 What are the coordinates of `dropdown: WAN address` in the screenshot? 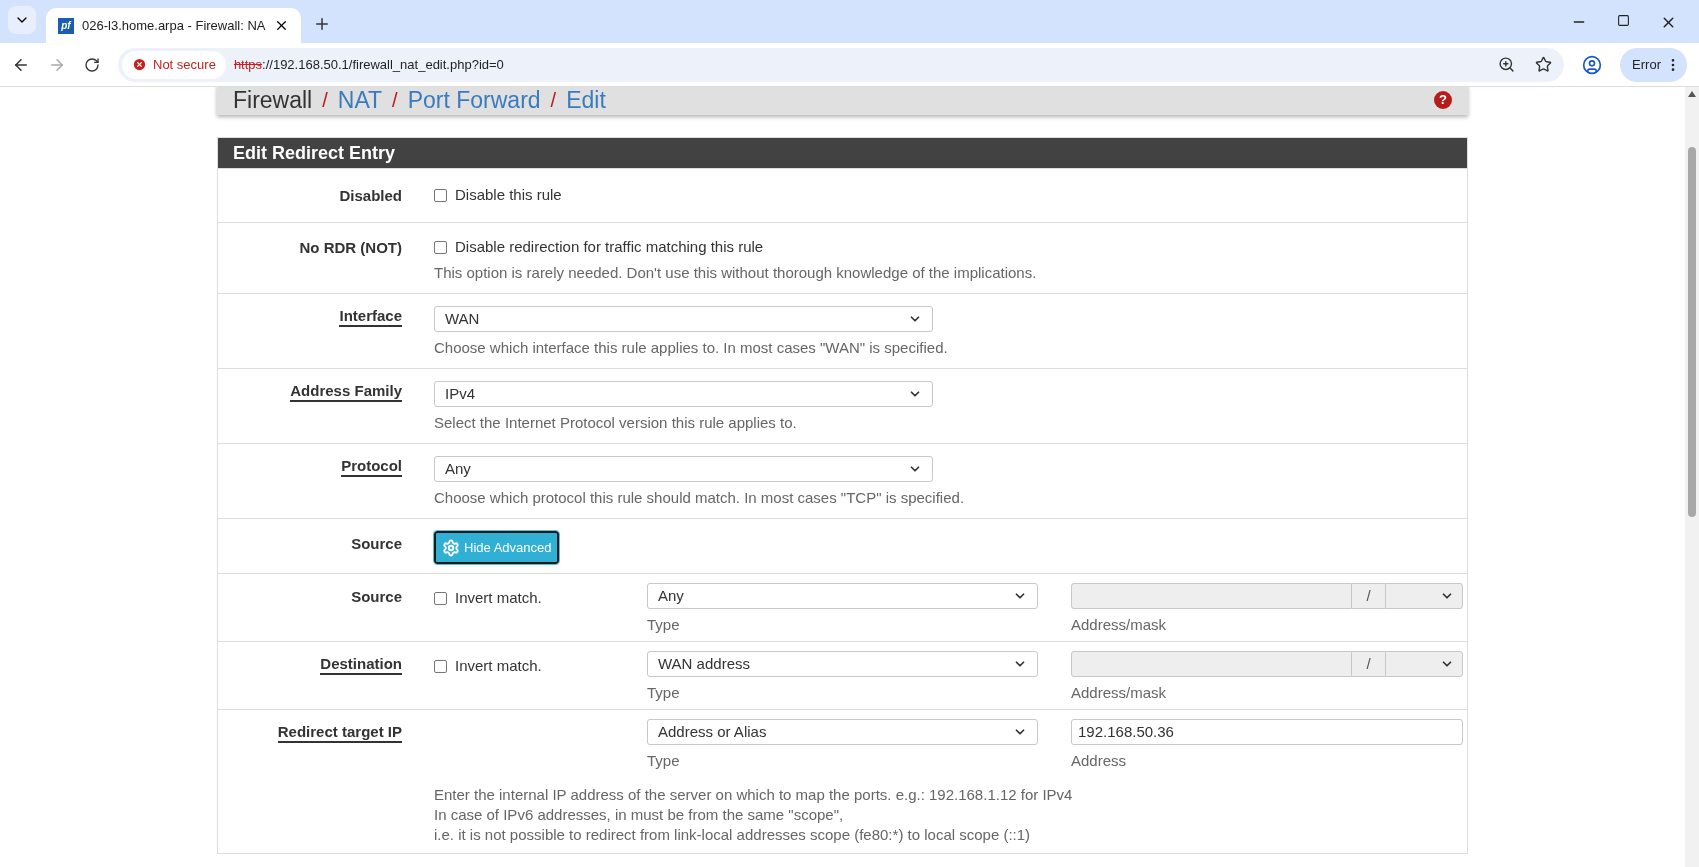 It's located at (842, 664).